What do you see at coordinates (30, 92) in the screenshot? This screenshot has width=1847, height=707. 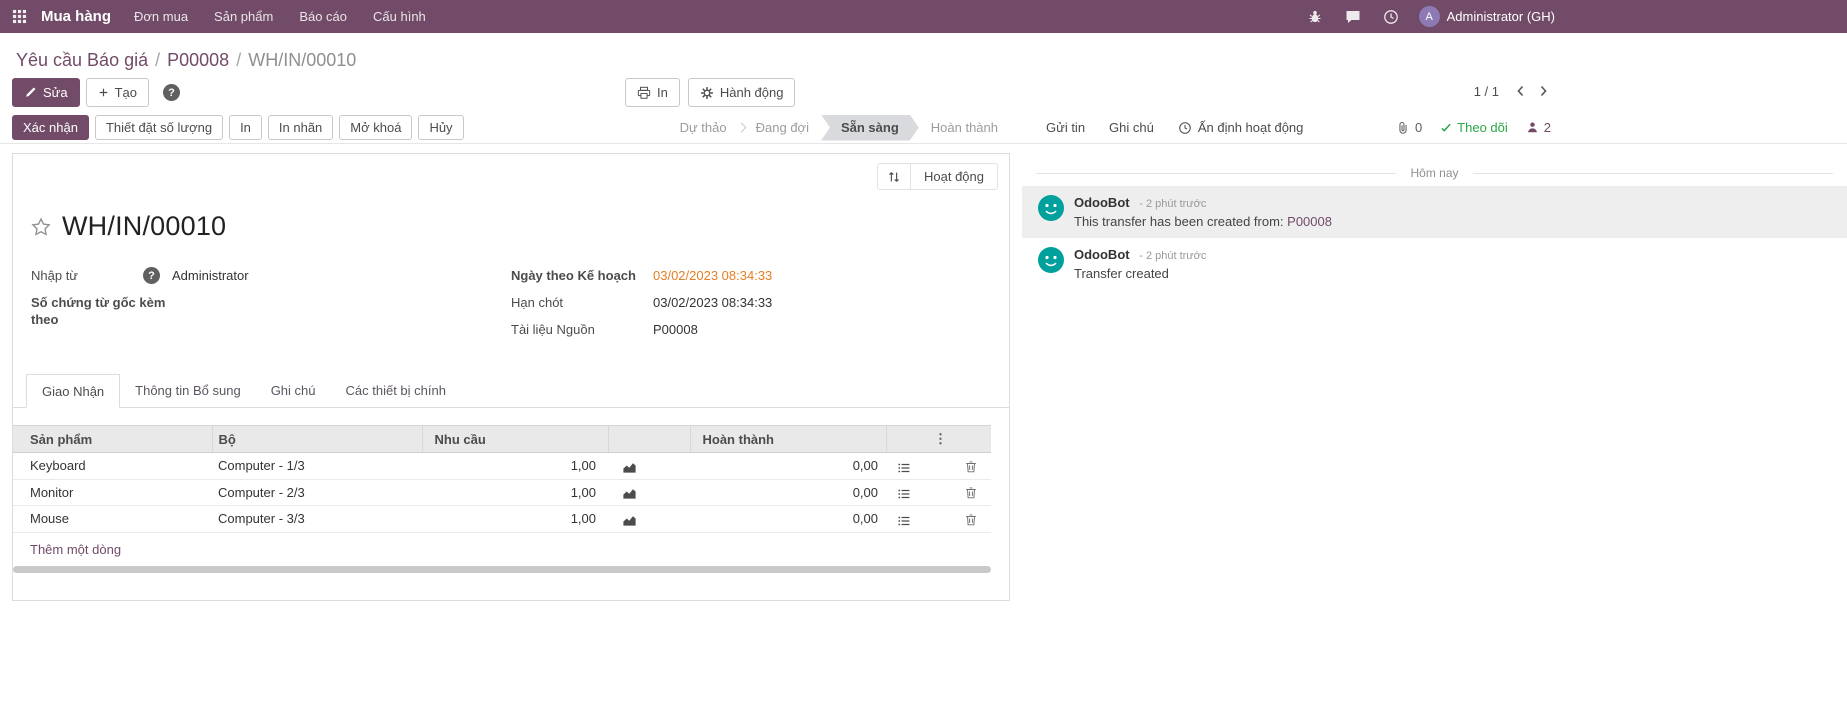 I see `pencil-icon` at bounding box center [30, 92].